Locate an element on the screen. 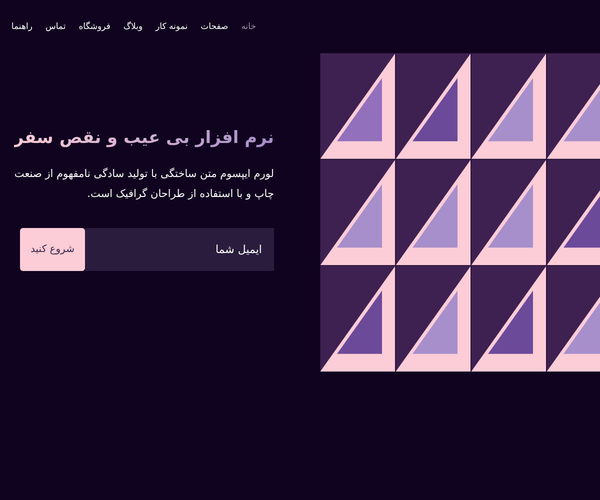  hero-title: نرم افزار بی عیب و نقص سفر is located at coordinates (144, 138).